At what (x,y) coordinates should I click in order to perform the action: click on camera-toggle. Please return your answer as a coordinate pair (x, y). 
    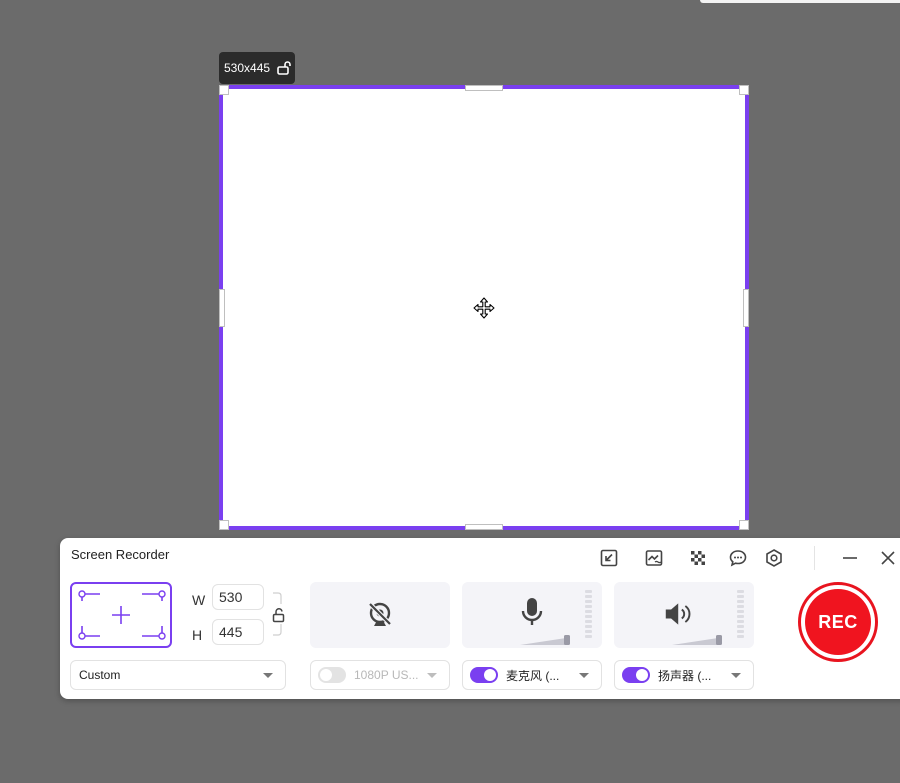
    Looking at the image, I should click on (332, 675).